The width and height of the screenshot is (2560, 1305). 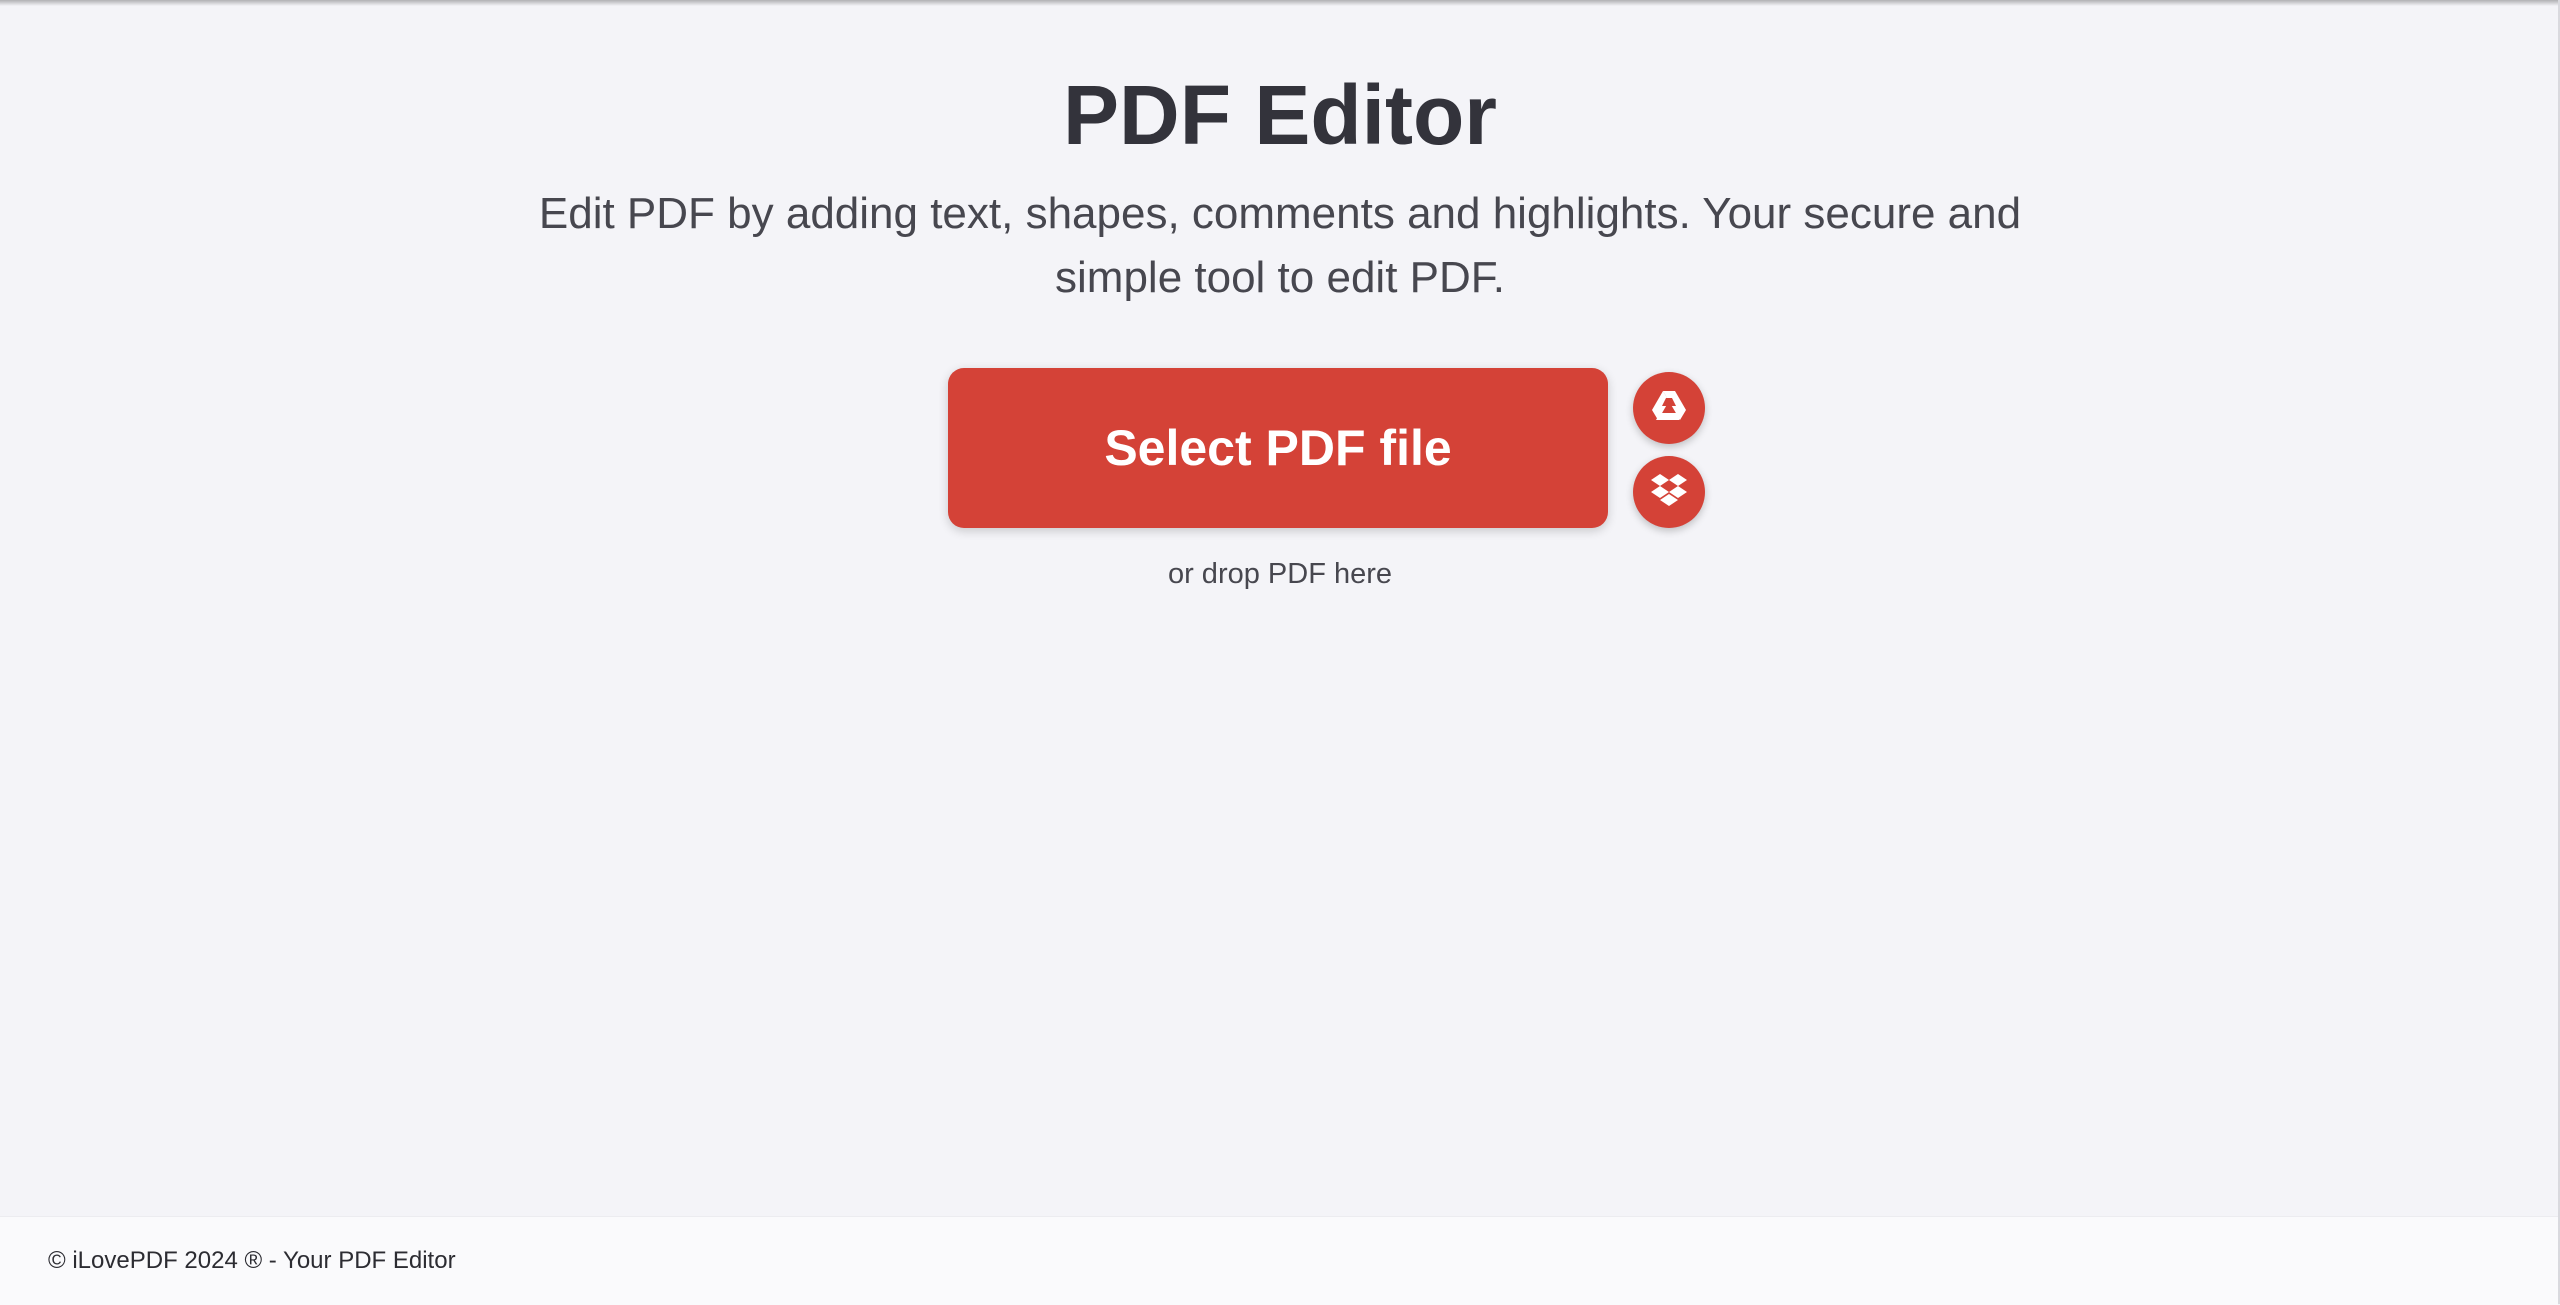 I want to click on footer: © iLovePDF 2024 ® - Your PDF Editor, so click(x=1279, y=1260).